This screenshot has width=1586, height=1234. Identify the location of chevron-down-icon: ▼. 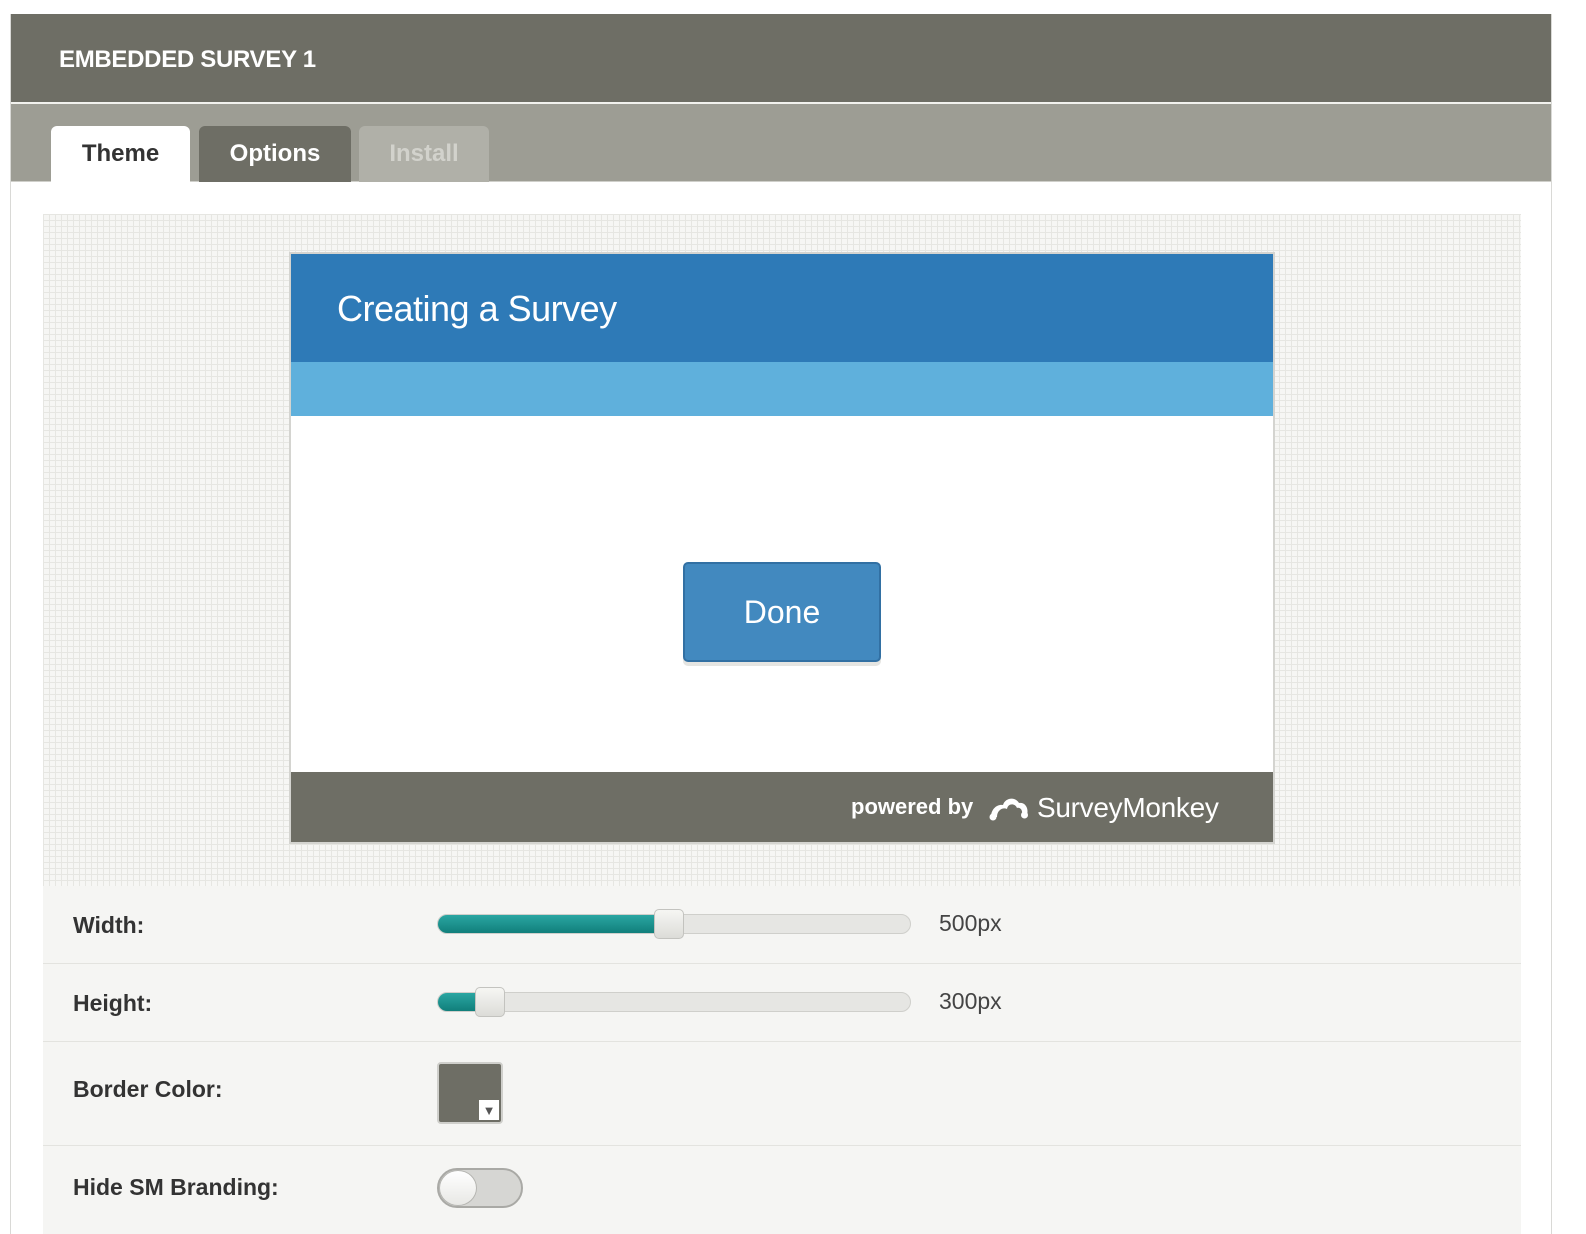
(489, 1110).